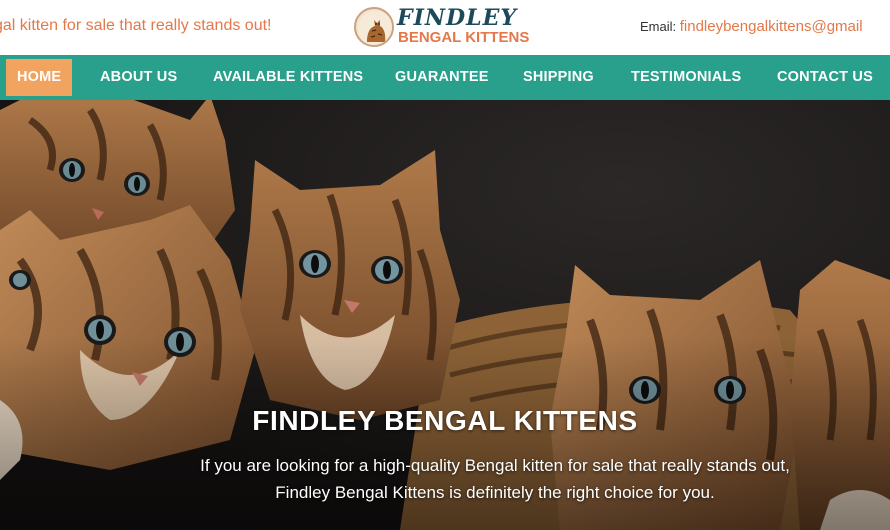 The height and width of the screenshot is (530, 890). What do you see at coordinates (660, 26) in the screenshot?
I see `email-label: Email:` at bounding box center [660, 26].